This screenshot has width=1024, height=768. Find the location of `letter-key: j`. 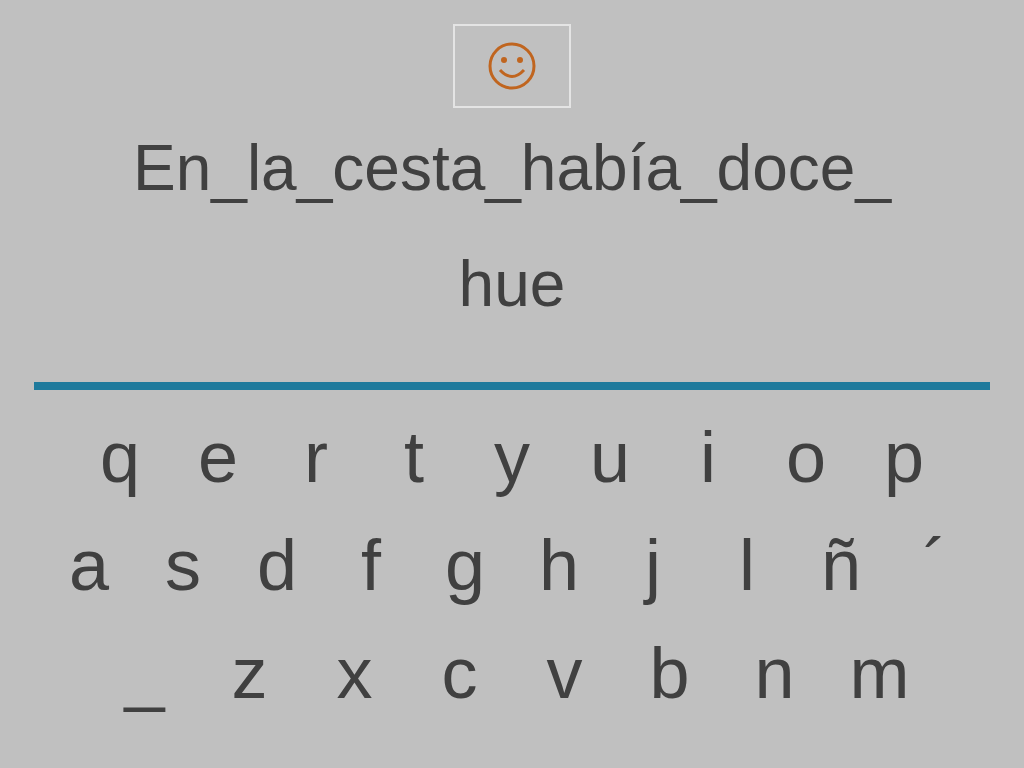

letter-key: j is located at coordinates (653, 565).